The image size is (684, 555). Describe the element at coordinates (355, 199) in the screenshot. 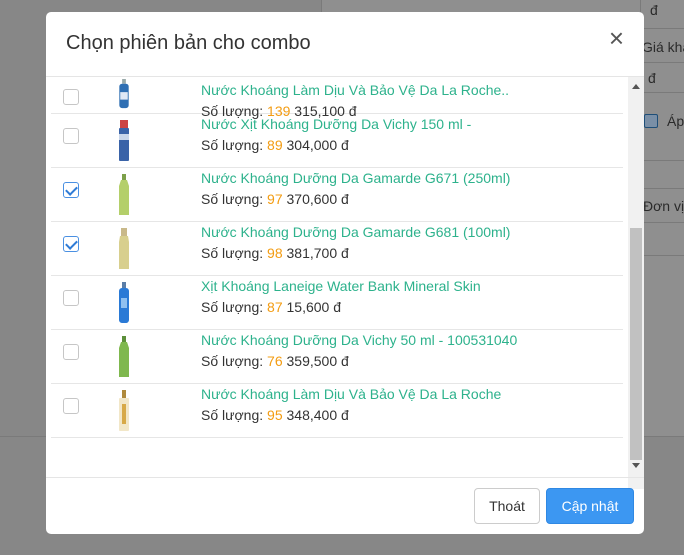

I see `variant-meta: Số lượng: 97 370,600 đ` at that location.